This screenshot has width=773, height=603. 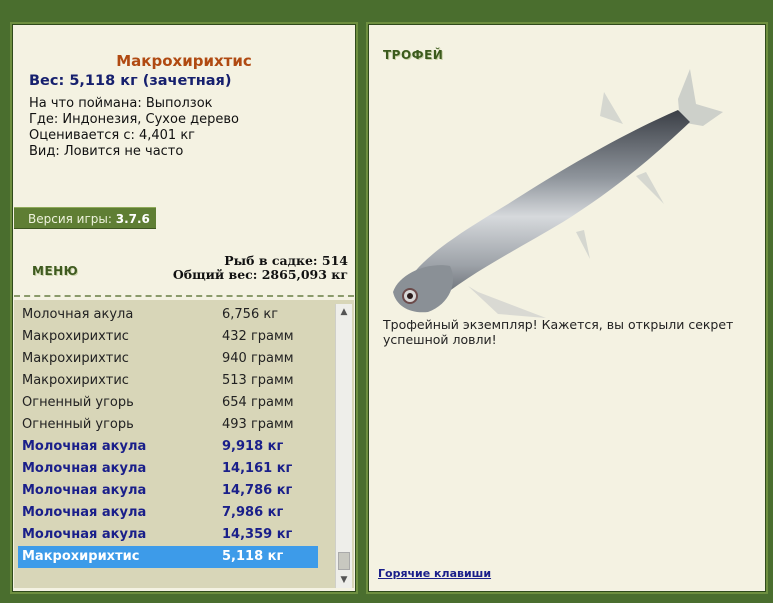 I want to click on catch-list-row: Молочная акула 14,161 кг, so click(x=168, y=469).